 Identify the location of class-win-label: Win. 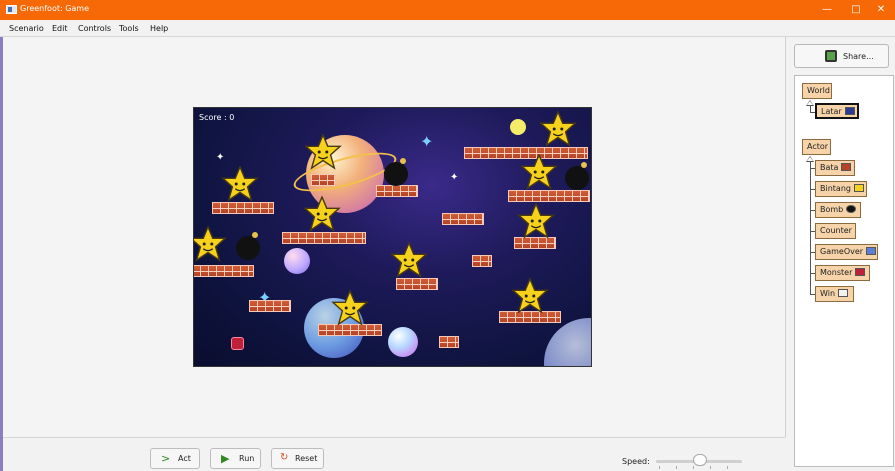
(828, 293).